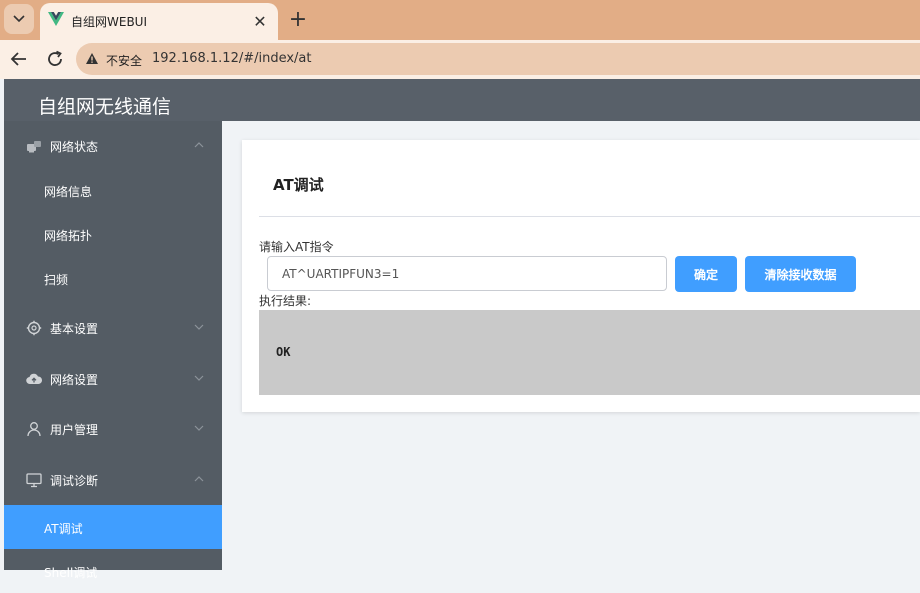 This screenshot has height=593, width=920. I want to click on at-command-label: 请输入AT指令, so click(296, 247).